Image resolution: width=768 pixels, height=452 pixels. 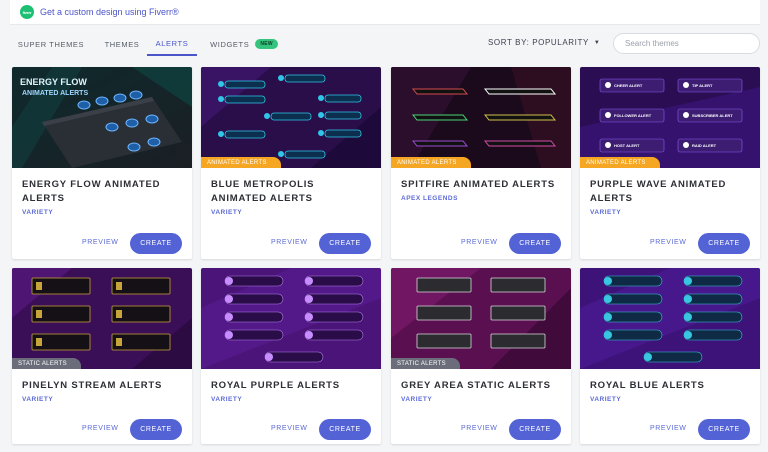 I want to click on thumb-alert-label: TIP ALERT, so click(x=702, y=85).